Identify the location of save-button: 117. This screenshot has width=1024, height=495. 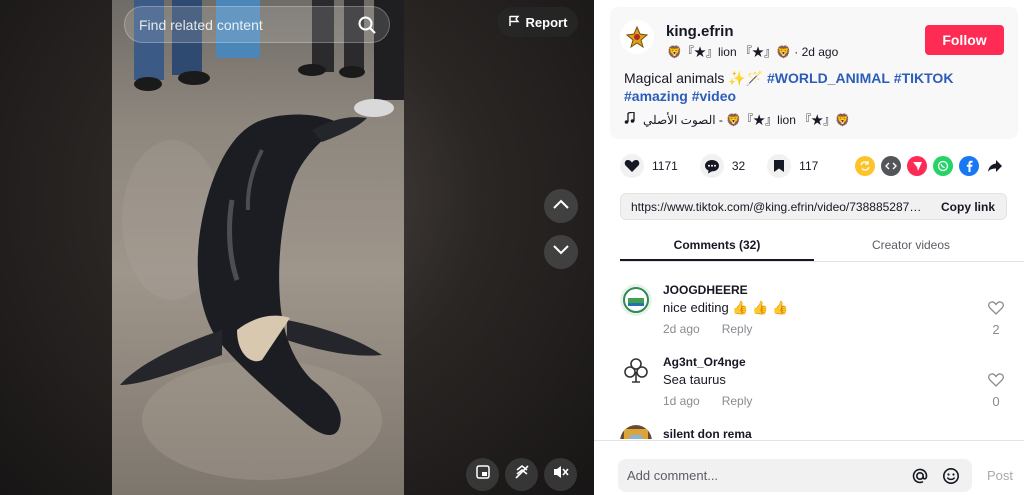
(792, 166).